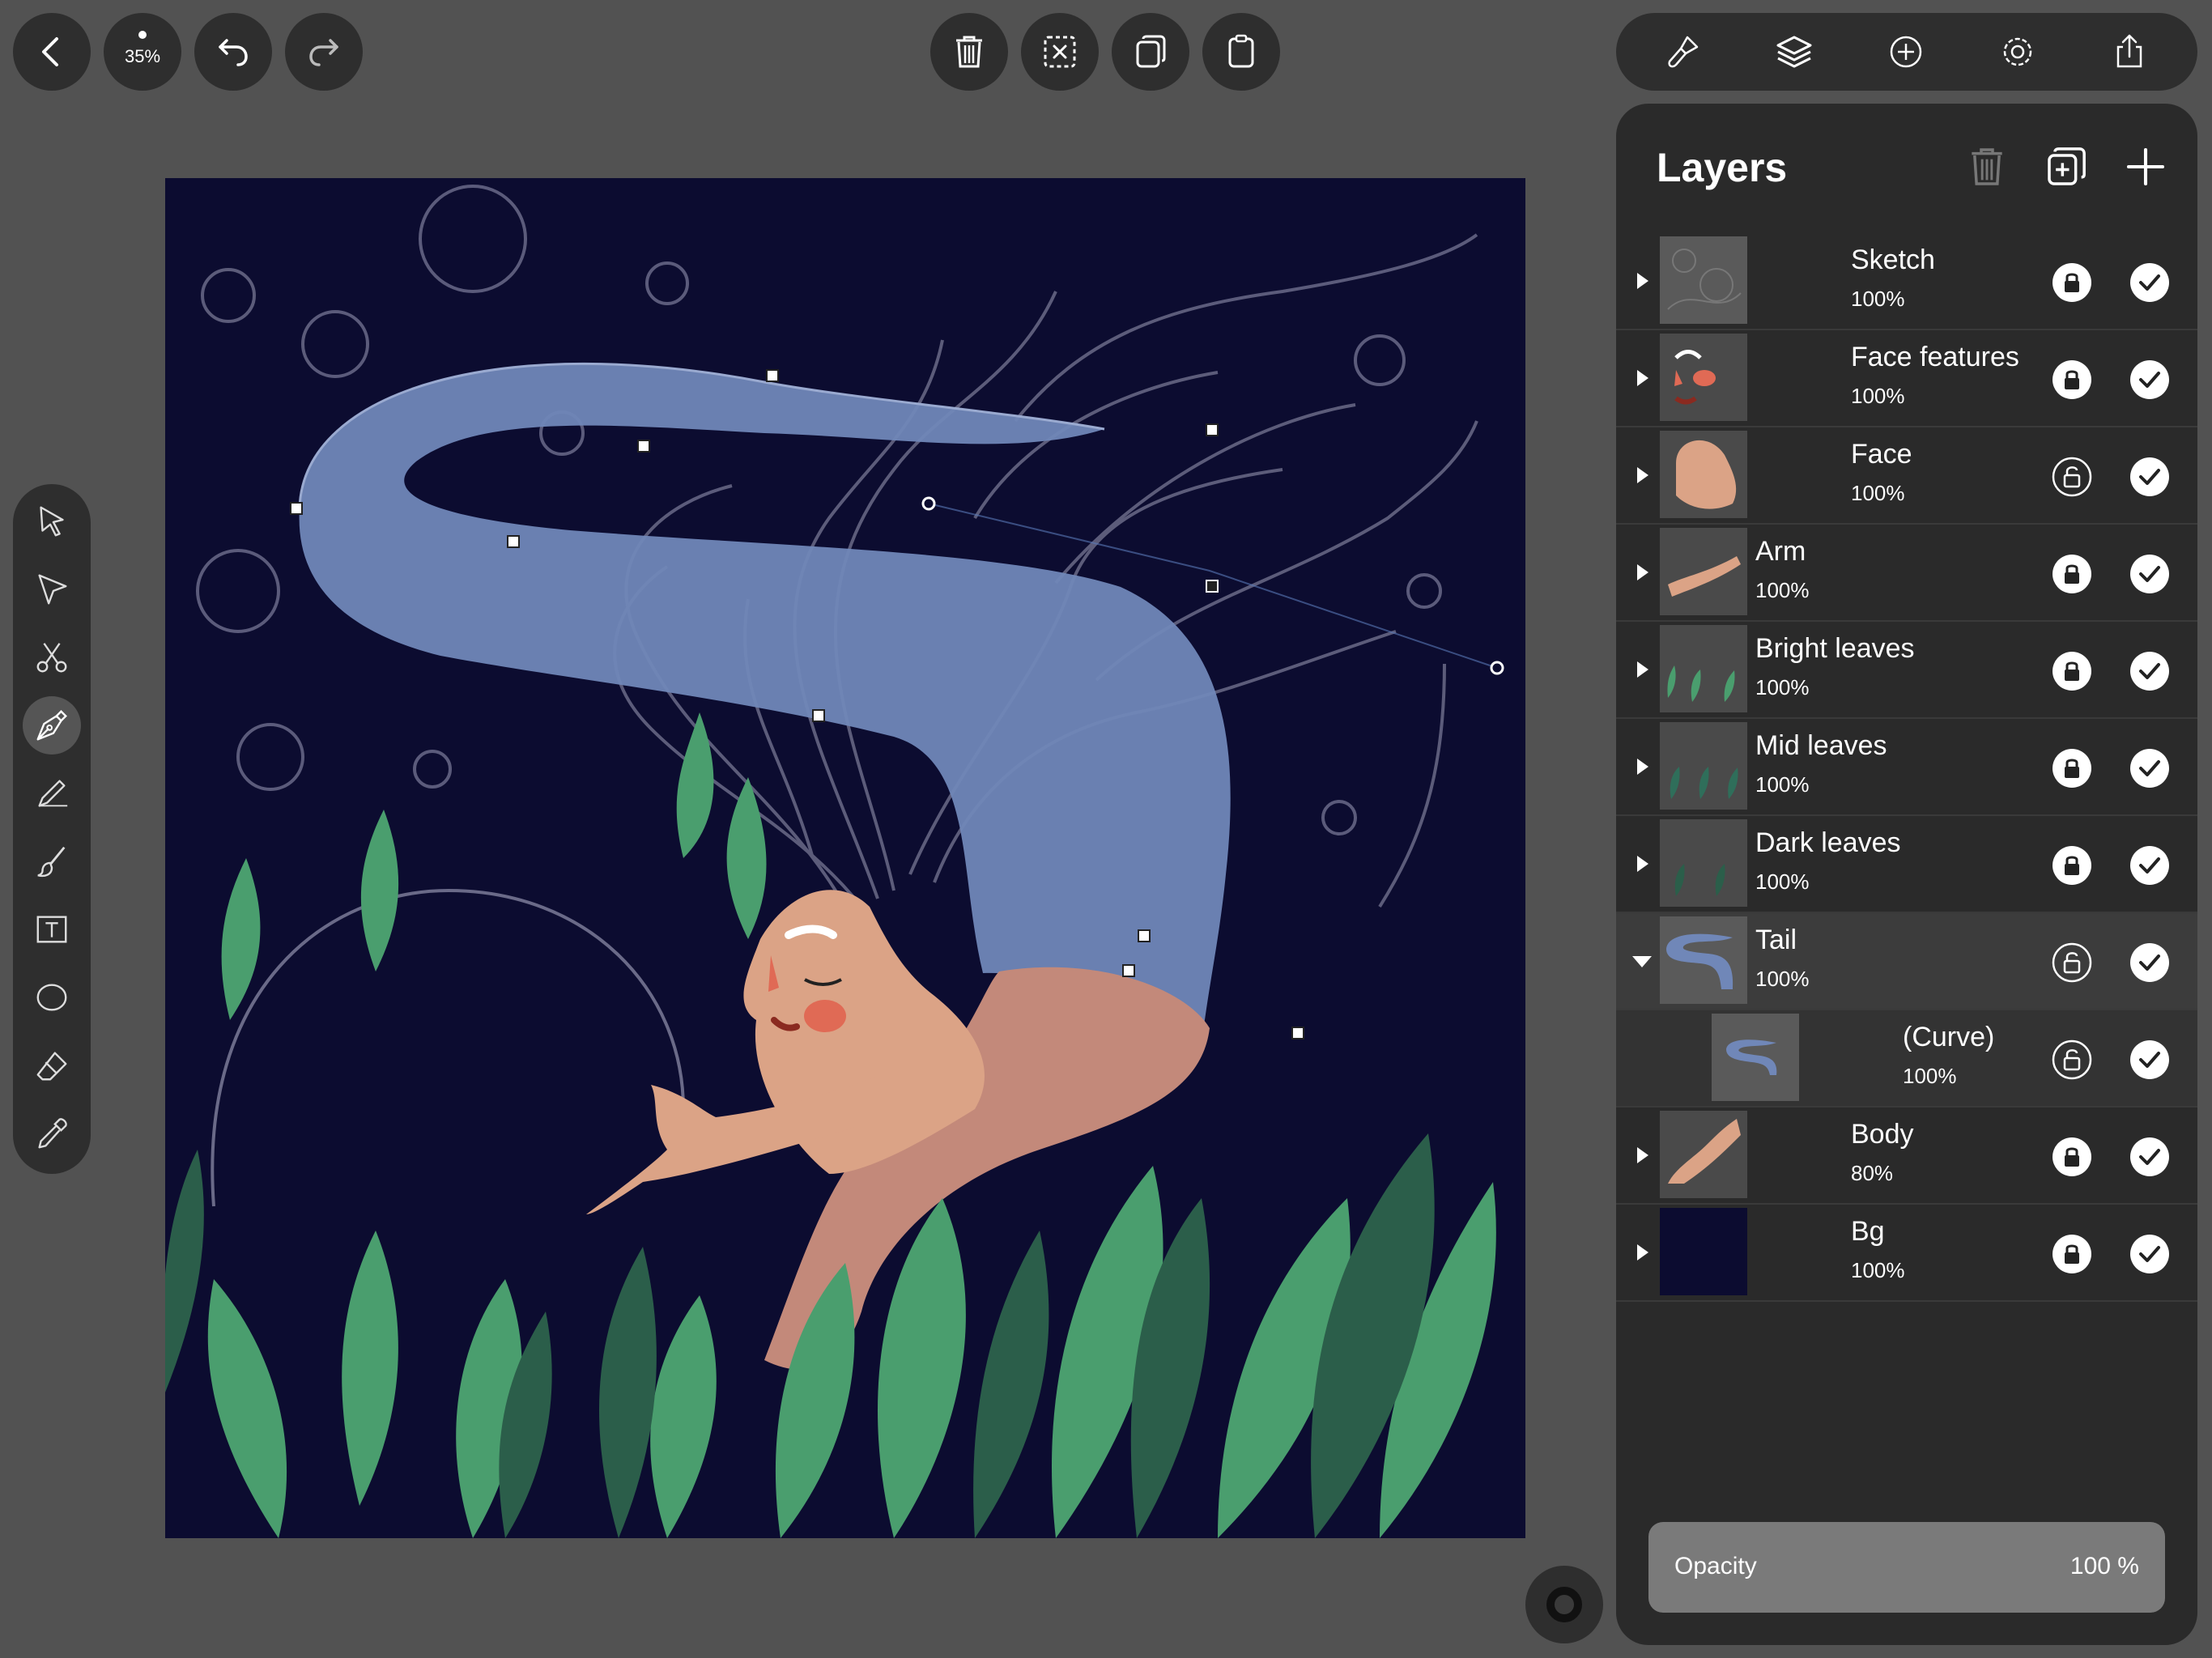 This screenshot has width=2212, height=1658. What do you see at coordinates (1642, 961) in the screenshot?
I see `collapse-triangle-icon` at bounding box center [1642, 961].